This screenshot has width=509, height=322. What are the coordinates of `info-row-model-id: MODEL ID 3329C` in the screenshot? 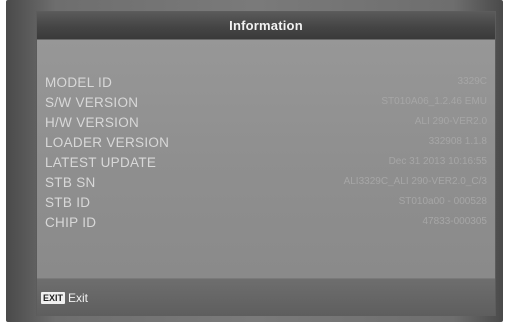 It's located at (266, 84).